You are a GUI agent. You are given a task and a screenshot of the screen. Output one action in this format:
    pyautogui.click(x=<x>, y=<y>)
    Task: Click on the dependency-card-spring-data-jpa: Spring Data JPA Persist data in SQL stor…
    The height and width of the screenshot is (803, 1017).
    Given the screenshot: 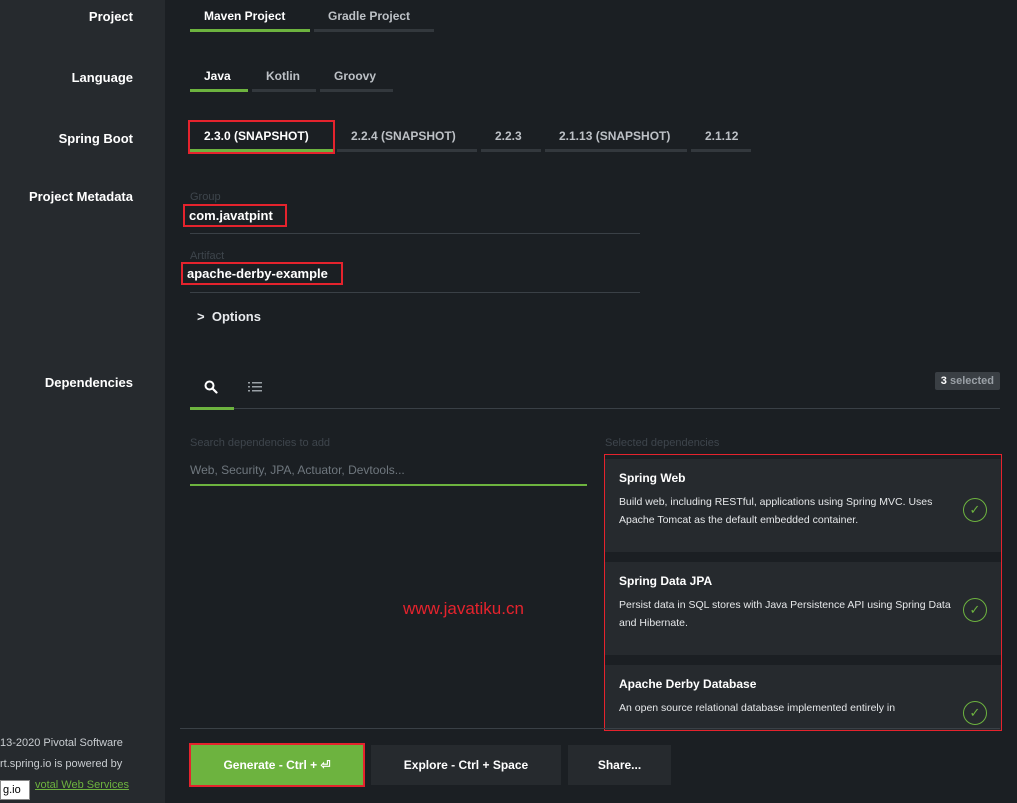 What is the action you would take?
    pyautogui.click(x=803, y=608)
    